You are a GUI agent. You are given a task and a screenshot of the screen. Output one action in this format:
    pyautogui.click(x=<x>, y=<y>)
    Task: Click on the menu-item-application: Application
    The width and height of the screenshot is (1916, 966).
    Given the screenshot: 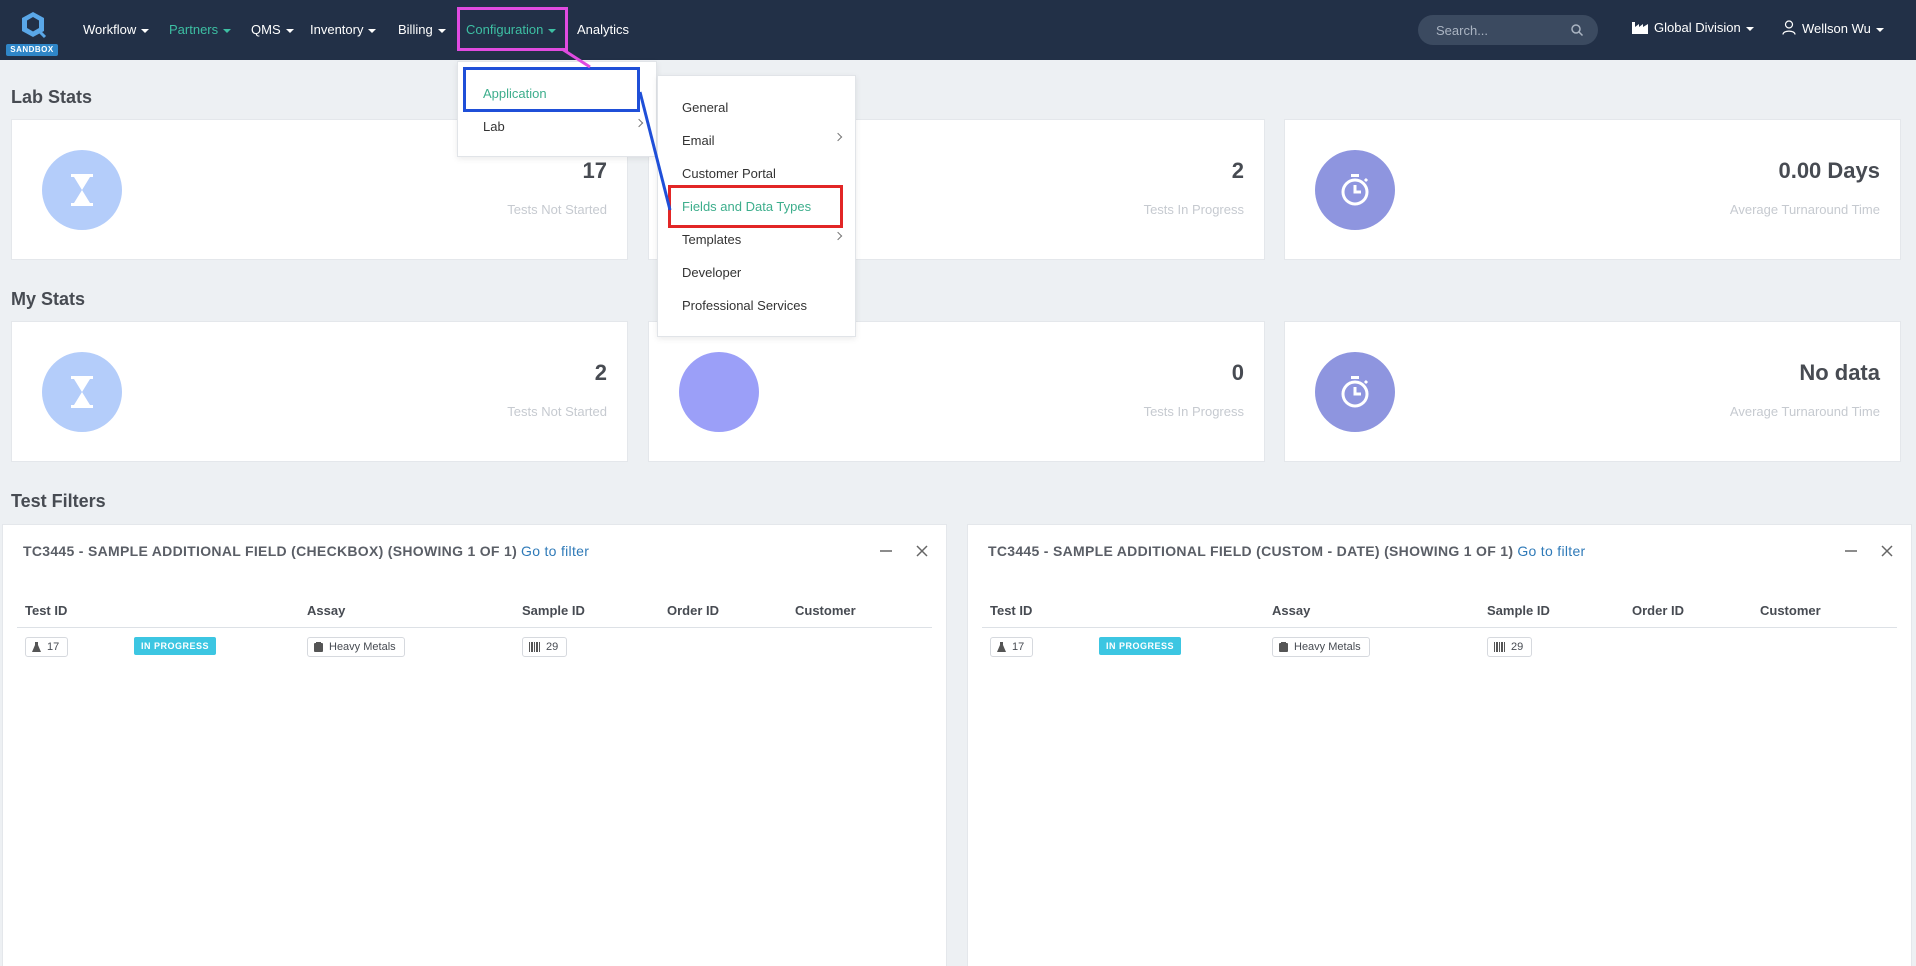 What is the action you would take?
    pyautogui.click(x=515, y=93)
    